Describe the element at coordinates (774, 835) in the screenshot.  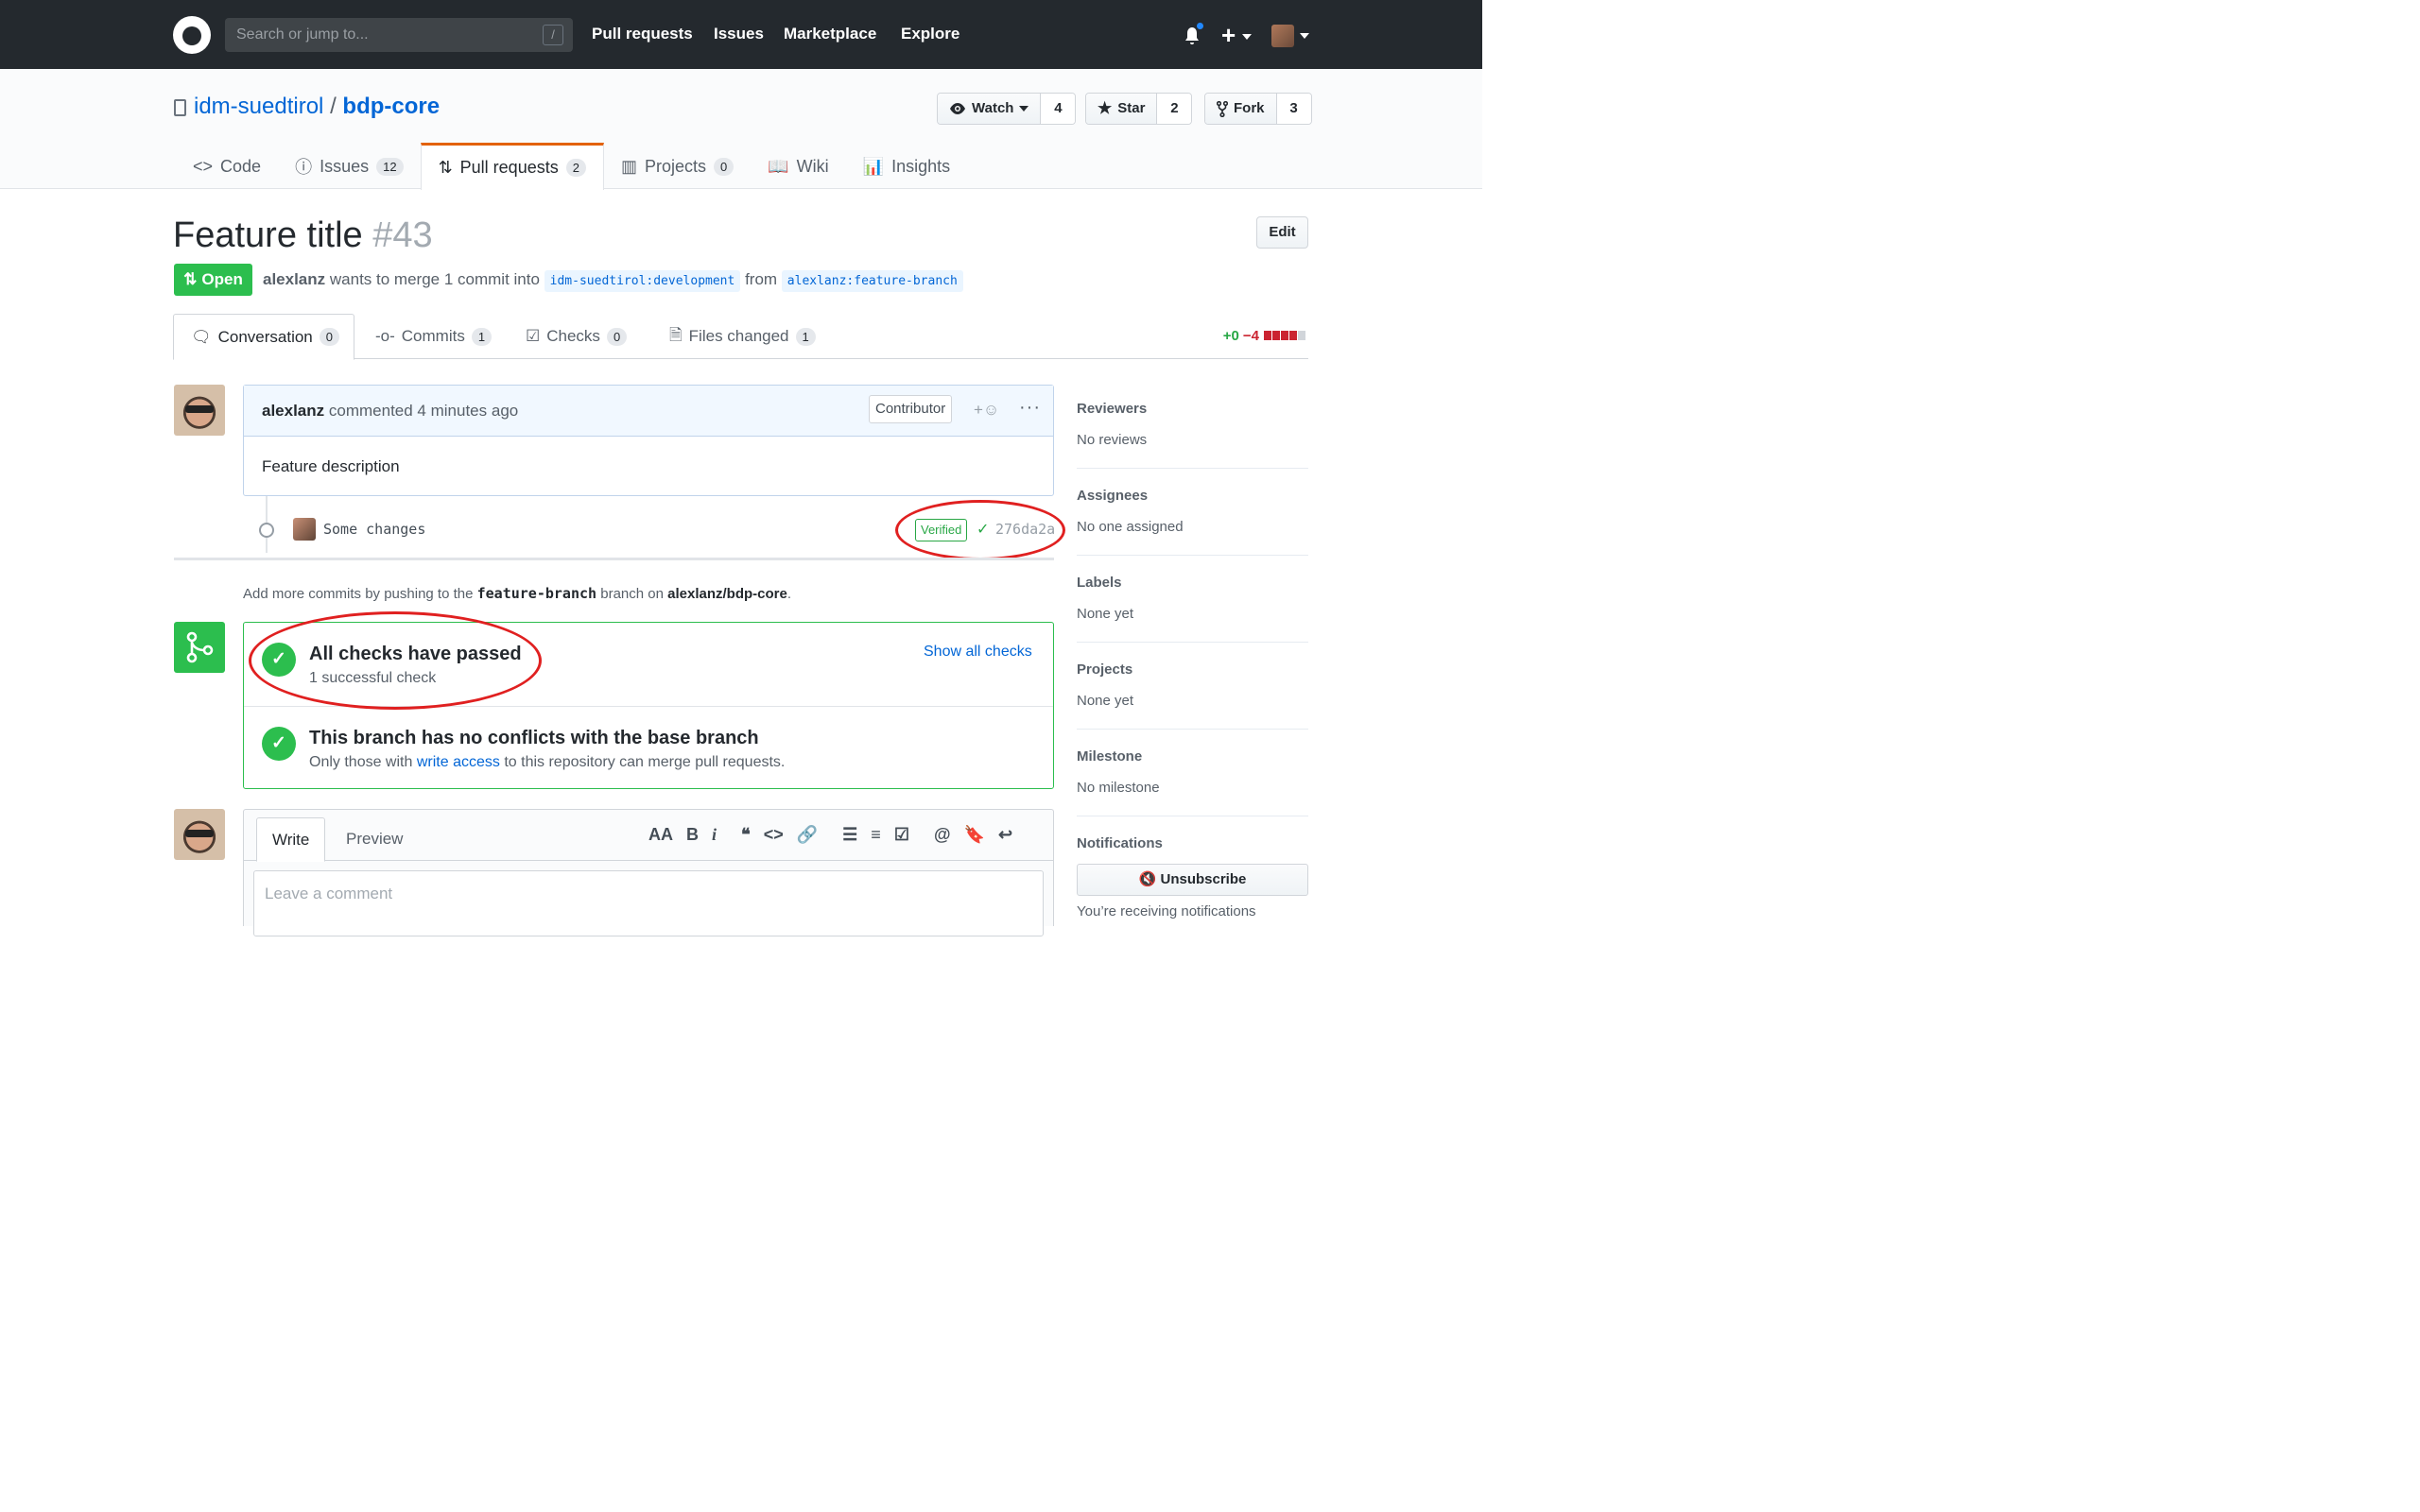
I see `code-icon: <>` at that location.